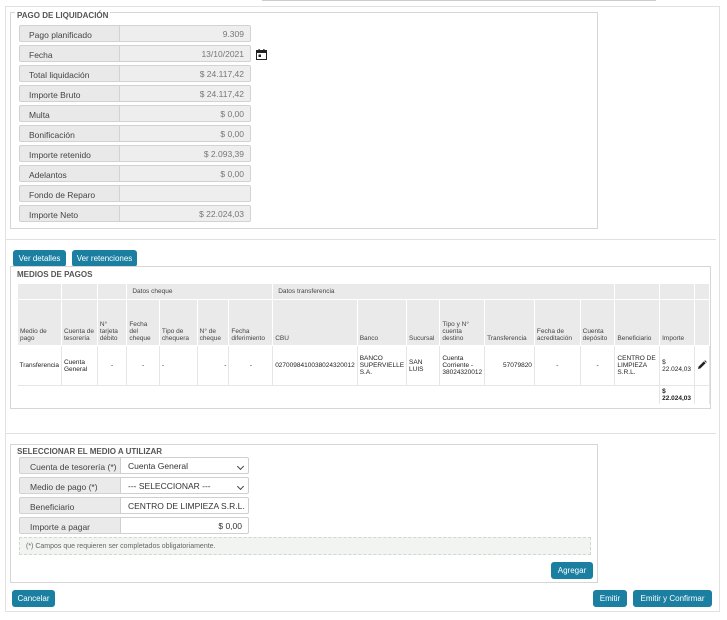 This screenshot has height=620, width=727. Describe the element at coordinates (184, 465) in the screenshot. I see `cuenta-tesoreria-select: Cuenta General` at that location.